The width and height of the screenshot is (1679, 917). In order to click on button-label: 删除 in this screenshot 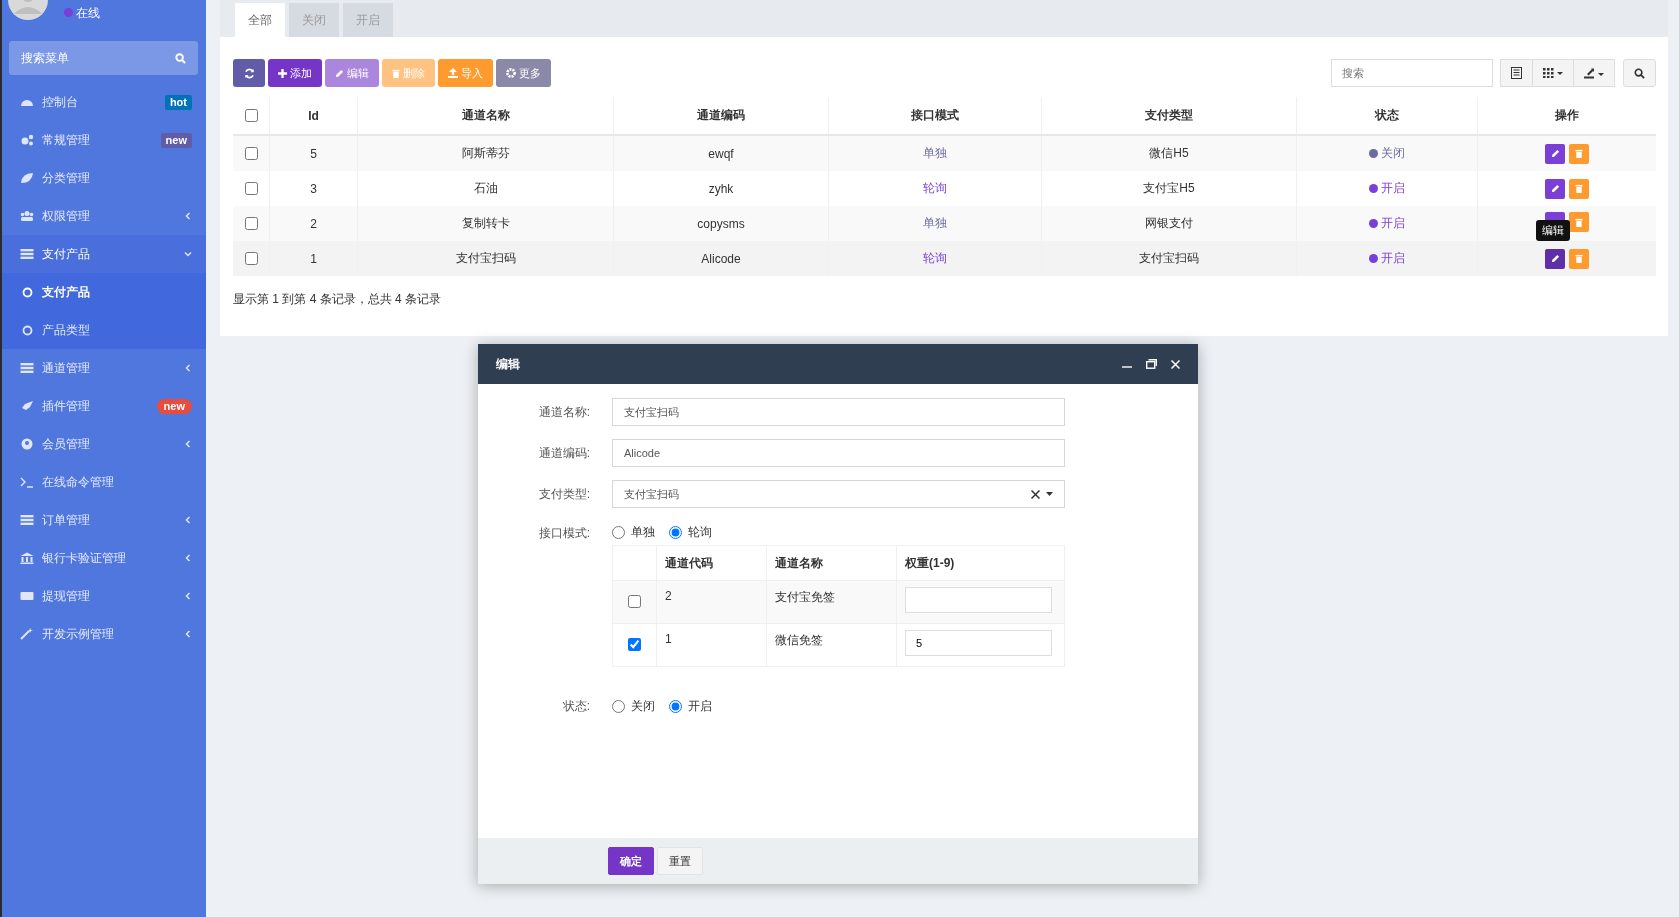, I will do `click(414, 73)`.